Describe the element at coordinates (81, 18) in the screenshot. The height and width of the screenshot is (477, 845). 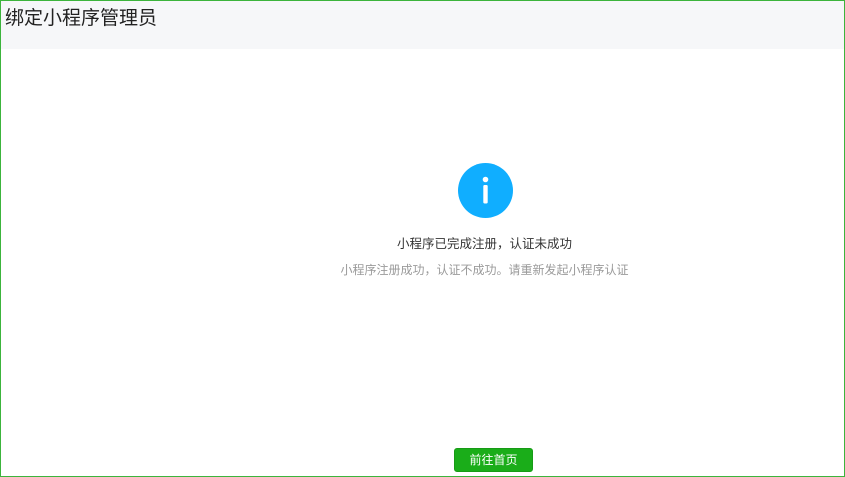
I see `page-title: 绑定小程序管理员` at that location.